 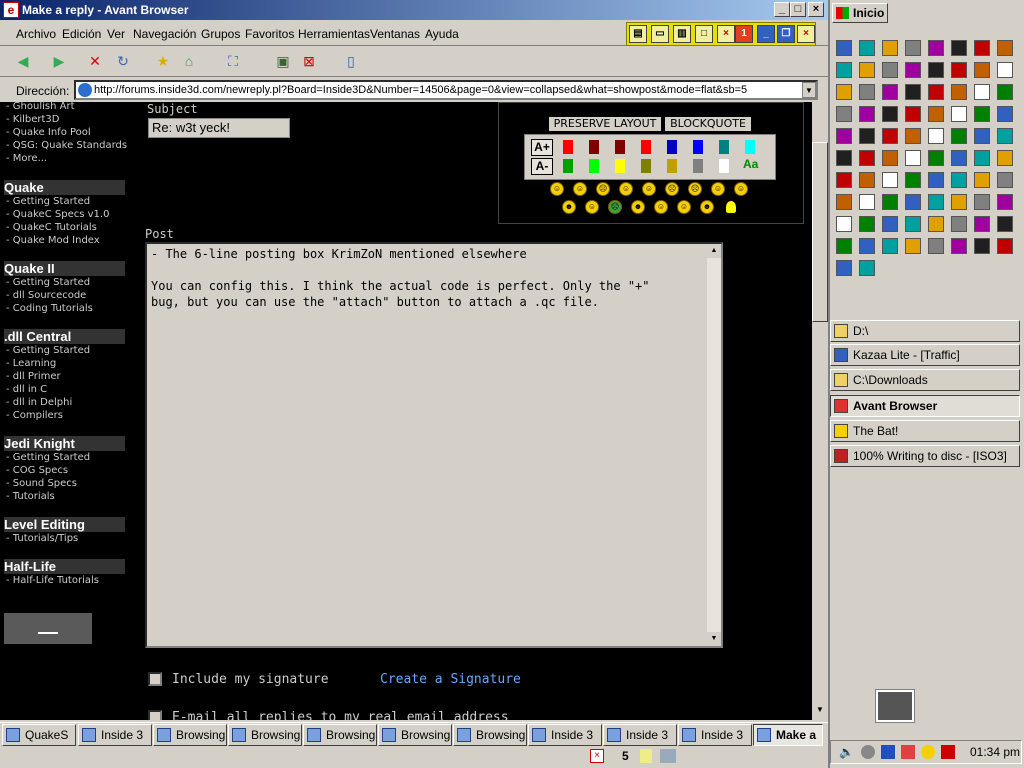 I want to click on sidebar-link: - COG Specs, so click(x=37, y=470).